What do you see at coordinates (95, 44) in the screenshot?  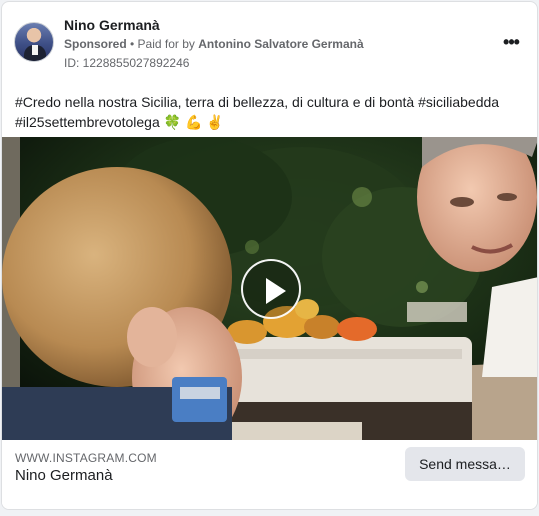 I see `sponsored-label: Sponsored` at bounding box center [95, 44].